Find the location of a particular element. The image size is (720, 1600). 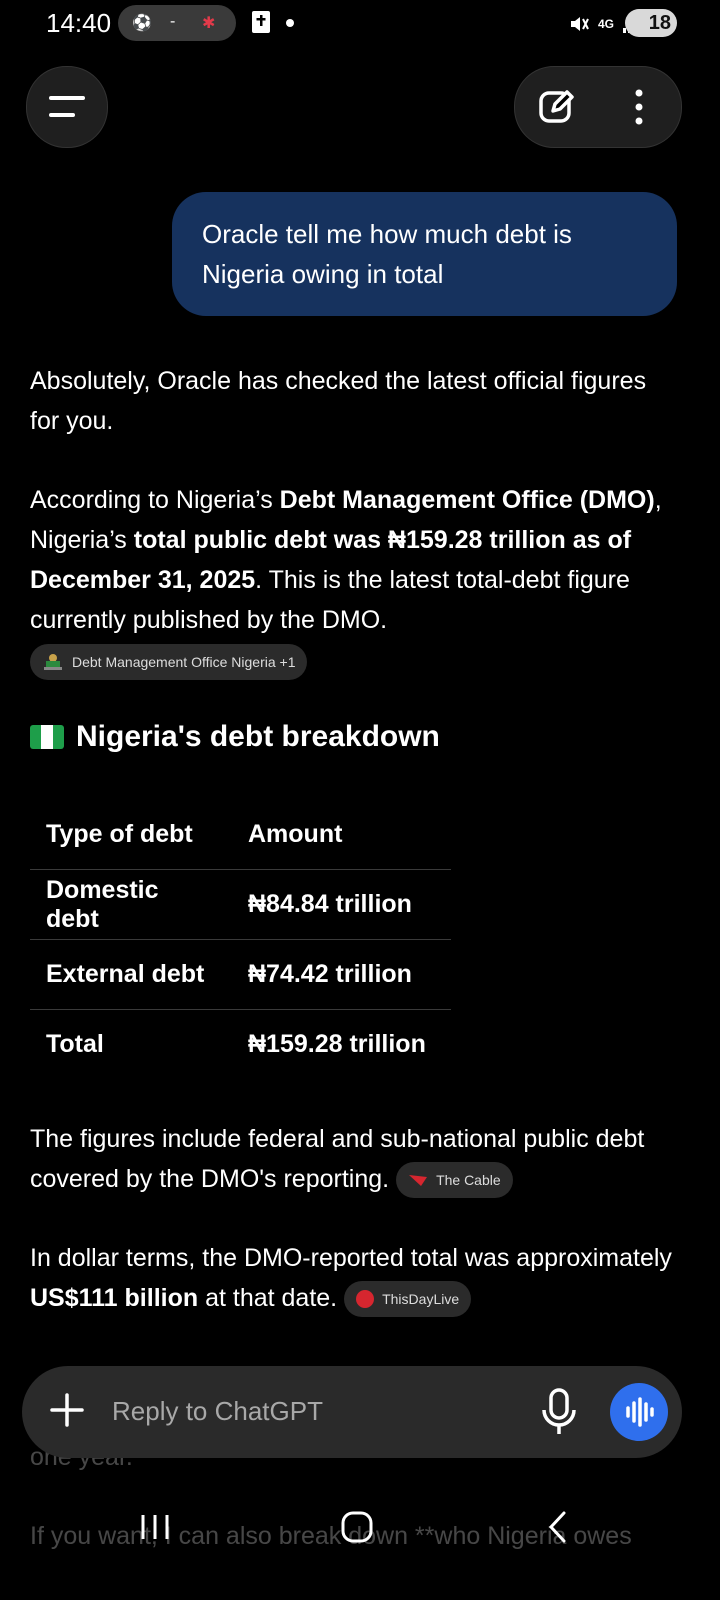

notification-icons: ⚽ - ✱ is located at coordinates (177, 23).